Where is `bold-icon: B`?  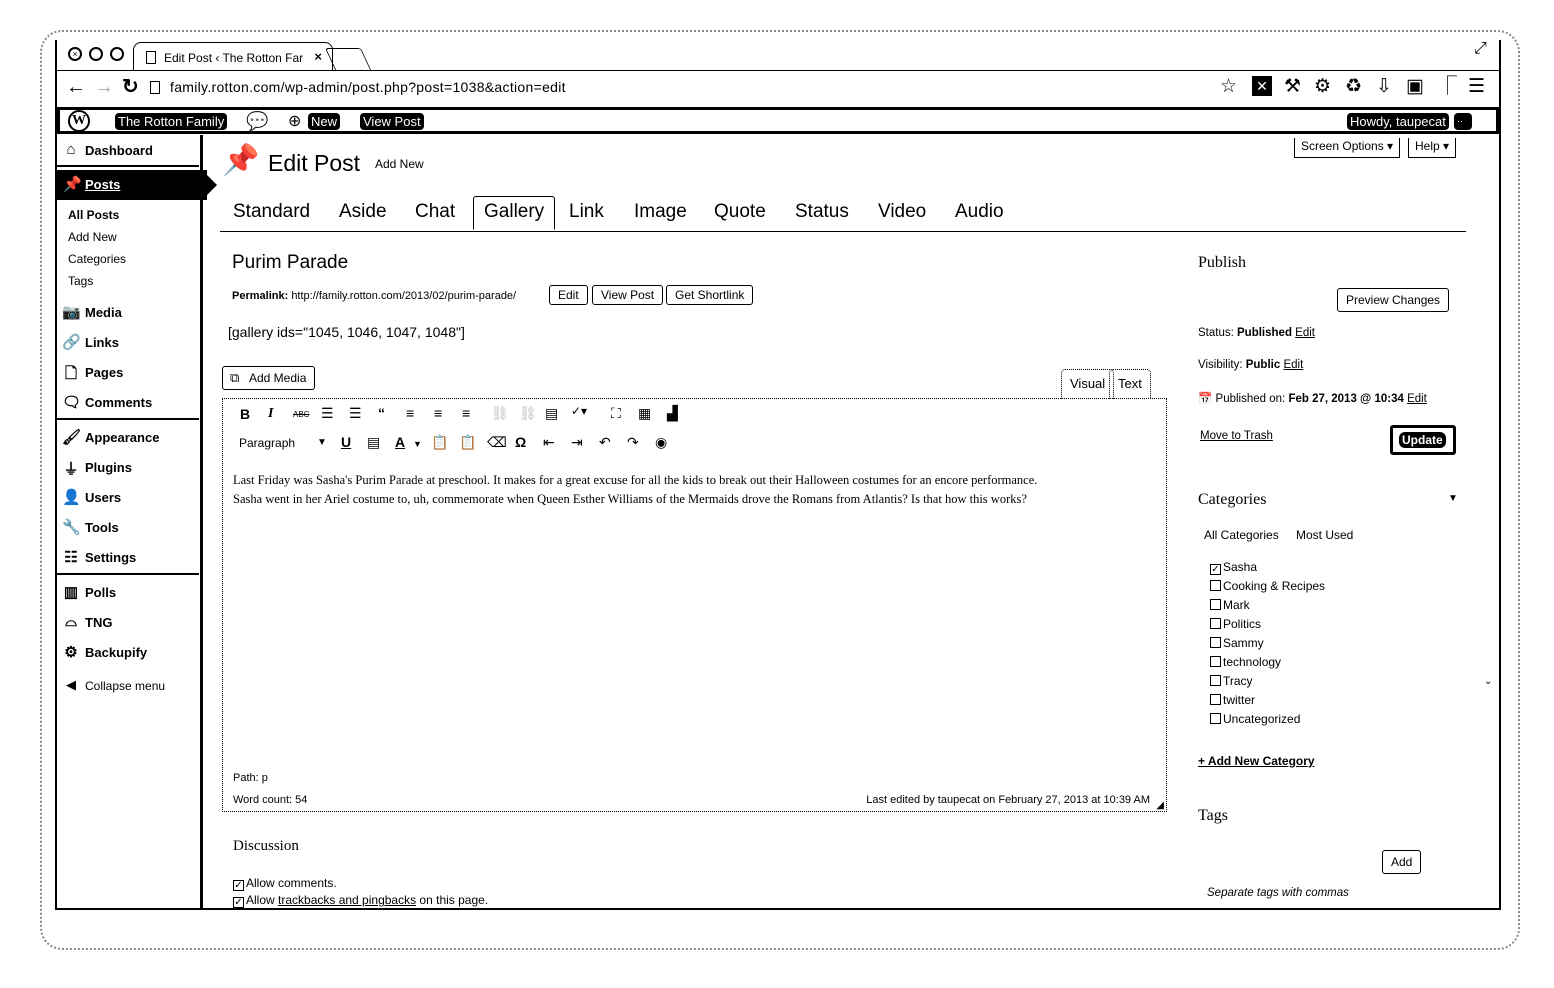 bold-icon: B is located at coordinates (245, 414).